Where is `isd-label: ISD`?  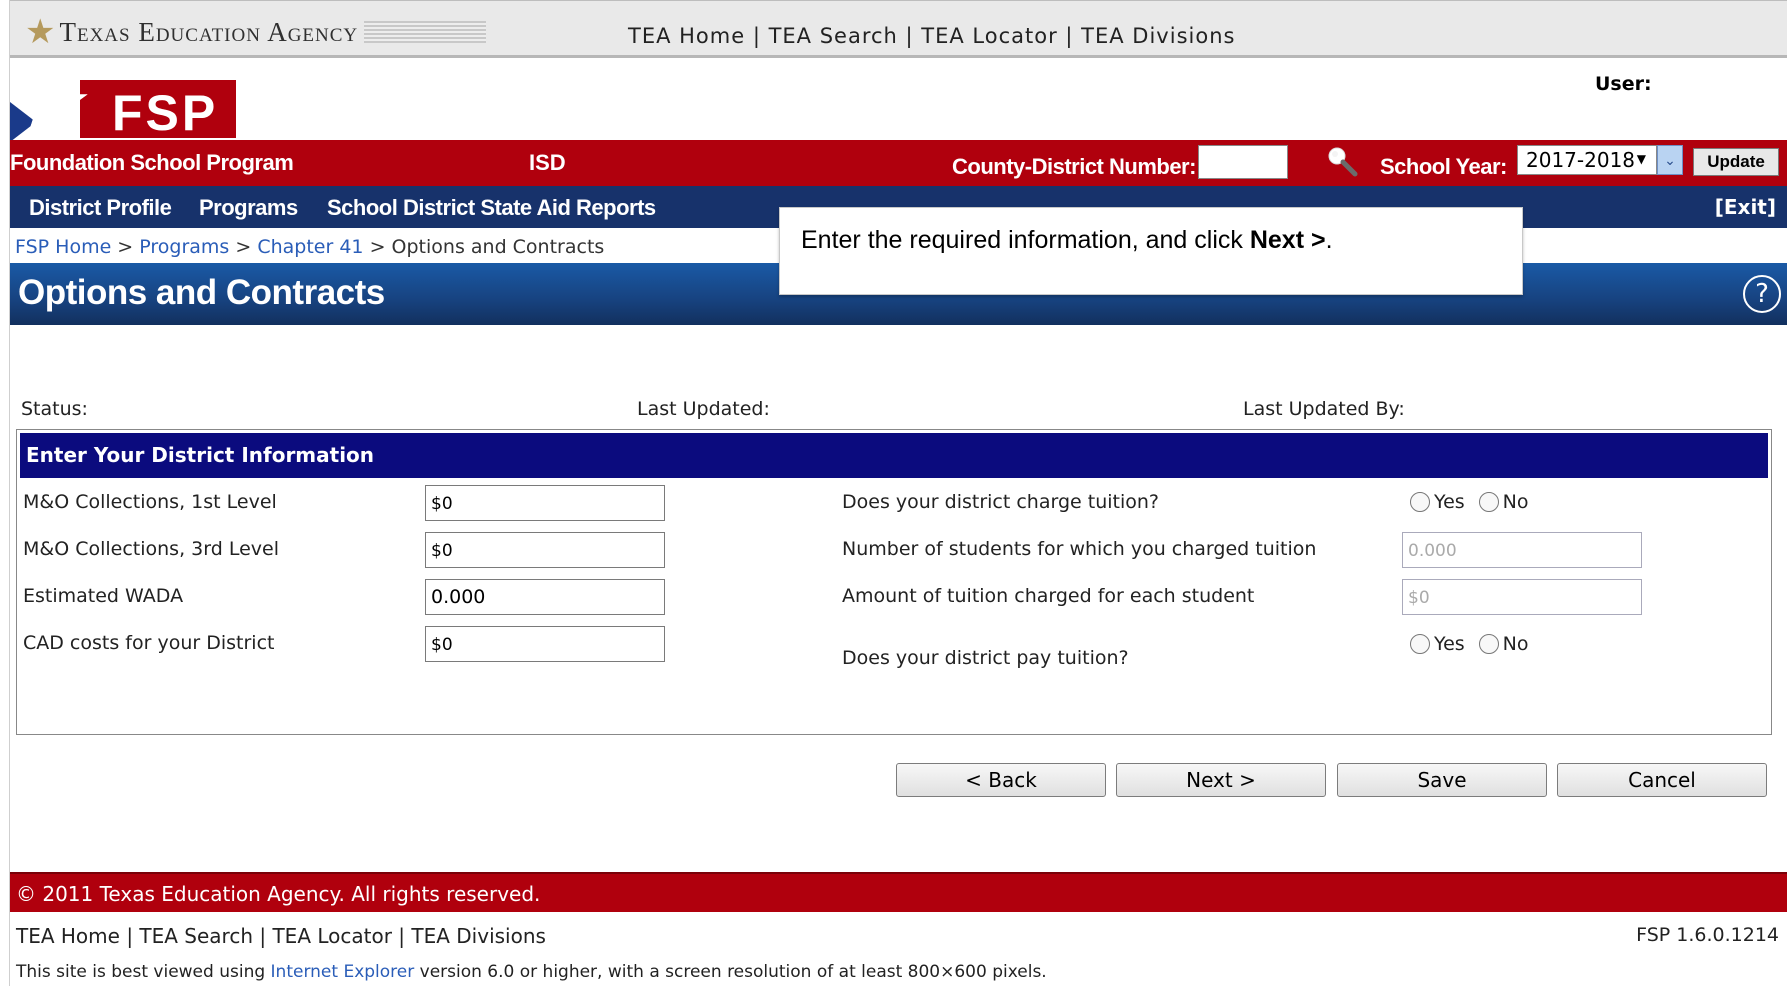 isd-label: ISD is located at coordinates (547, 162).